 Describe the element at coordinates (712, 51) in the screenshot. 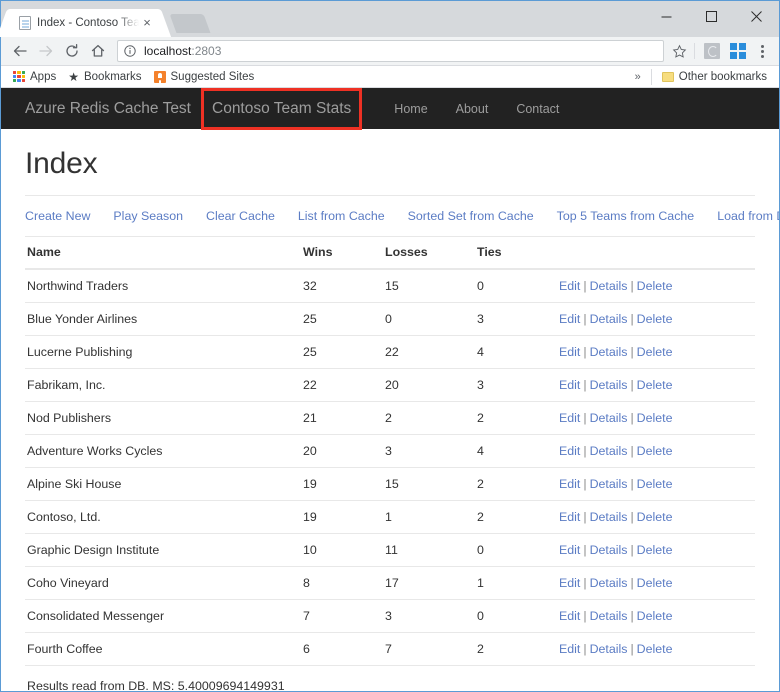

I see `extension-icon` at that location.